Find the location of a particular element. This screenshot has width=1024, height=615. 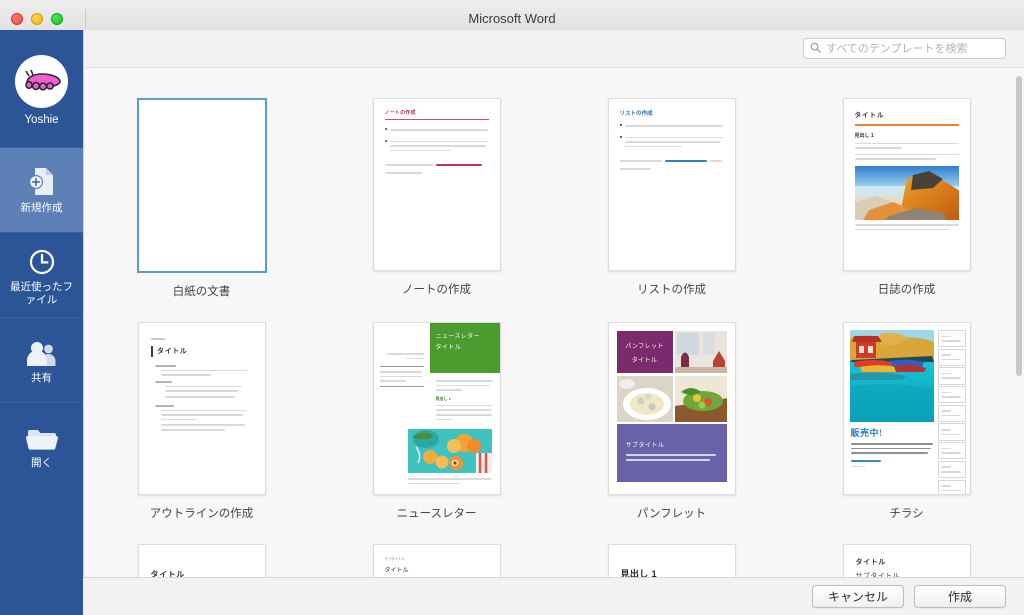

preview-header-block: ニュースレター タイトル is located at coordinates (464, 348).